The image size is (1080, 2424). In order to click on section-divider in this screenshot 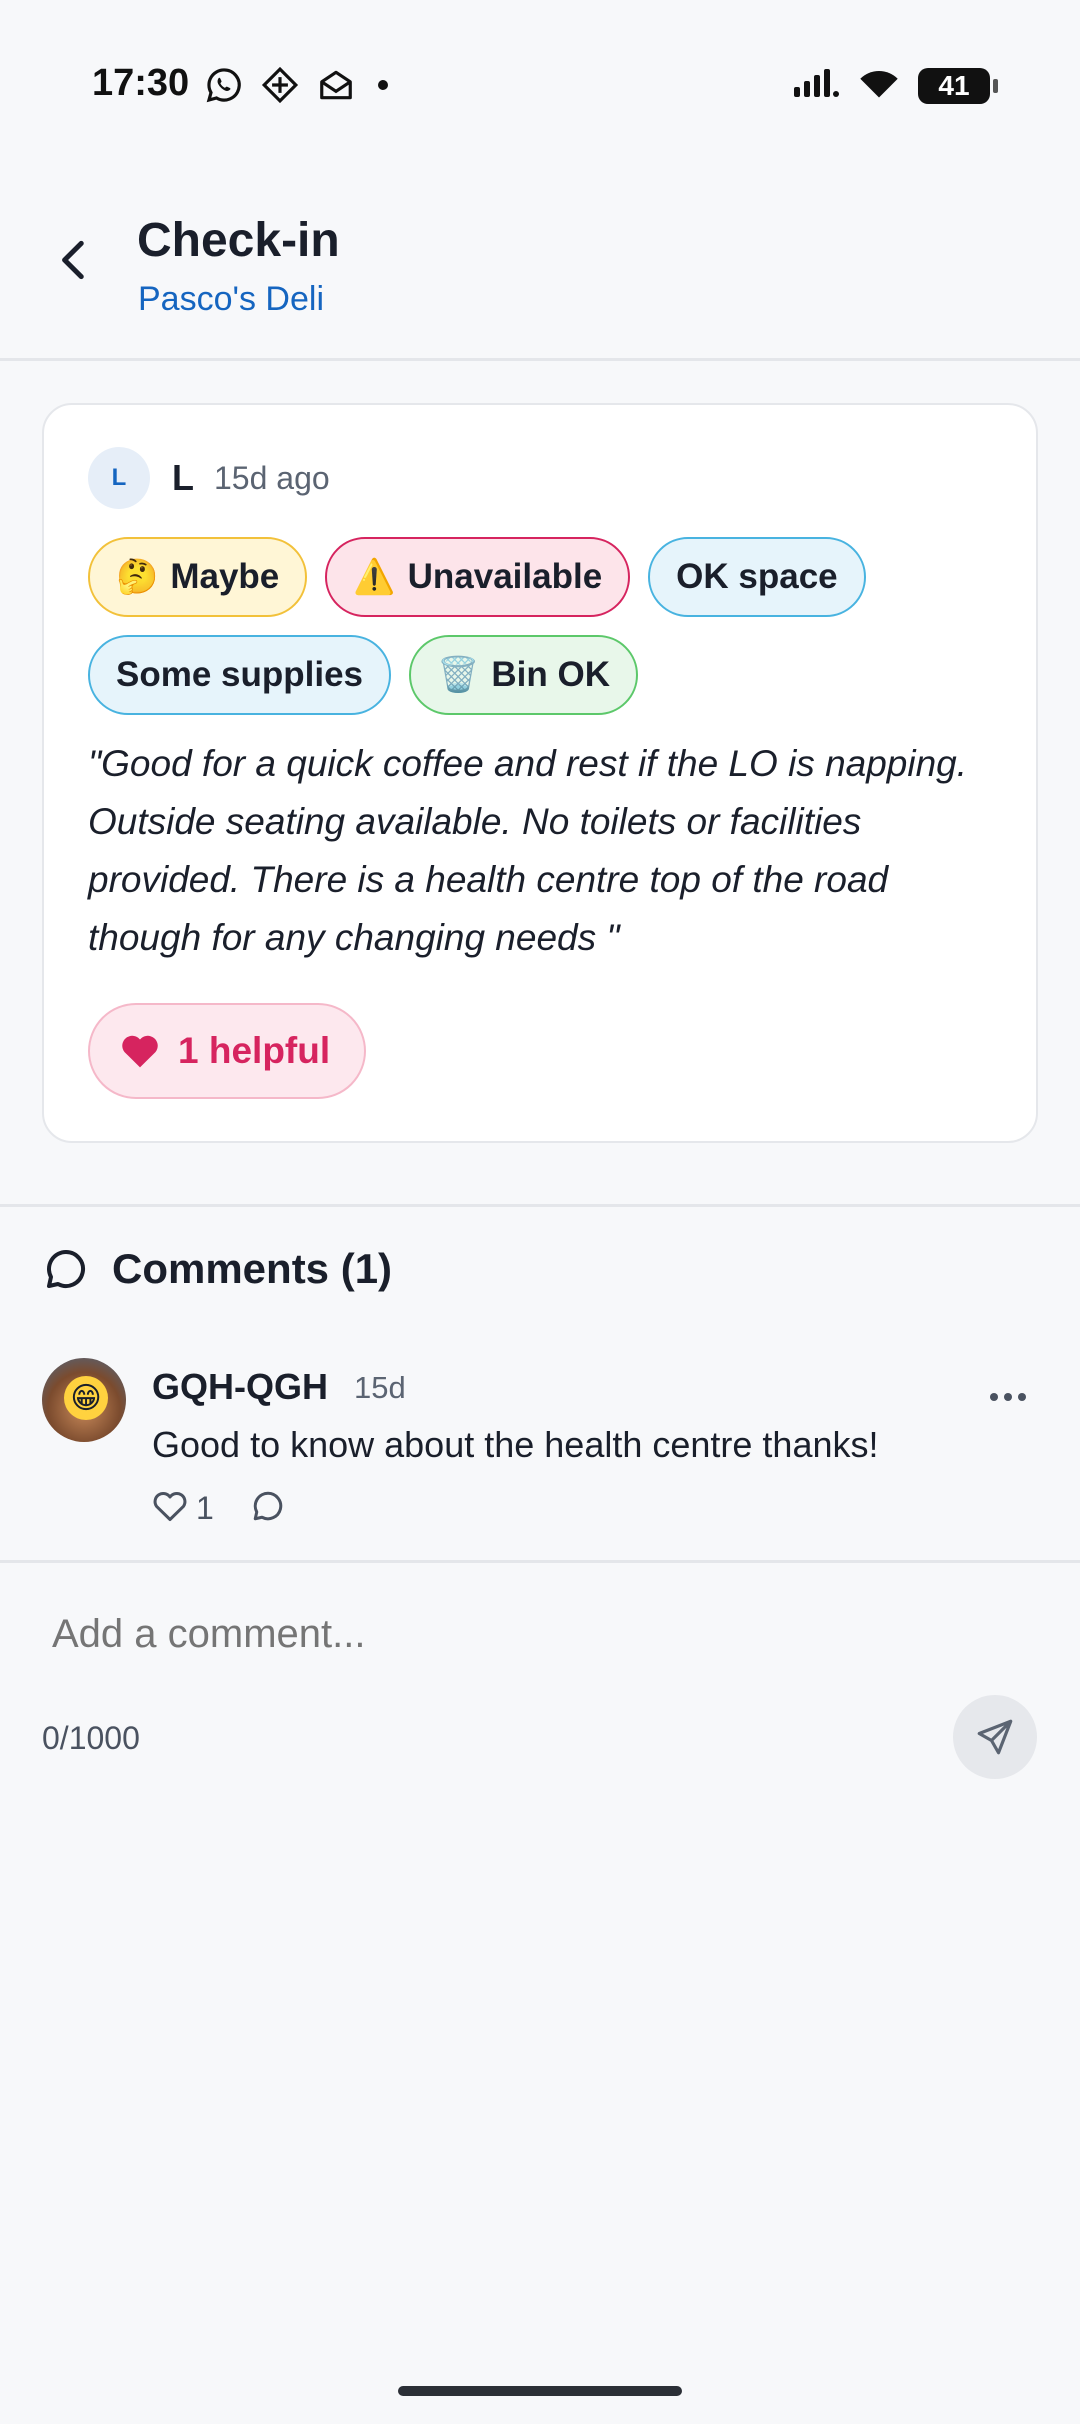, I will do `click(540, 1205)`.